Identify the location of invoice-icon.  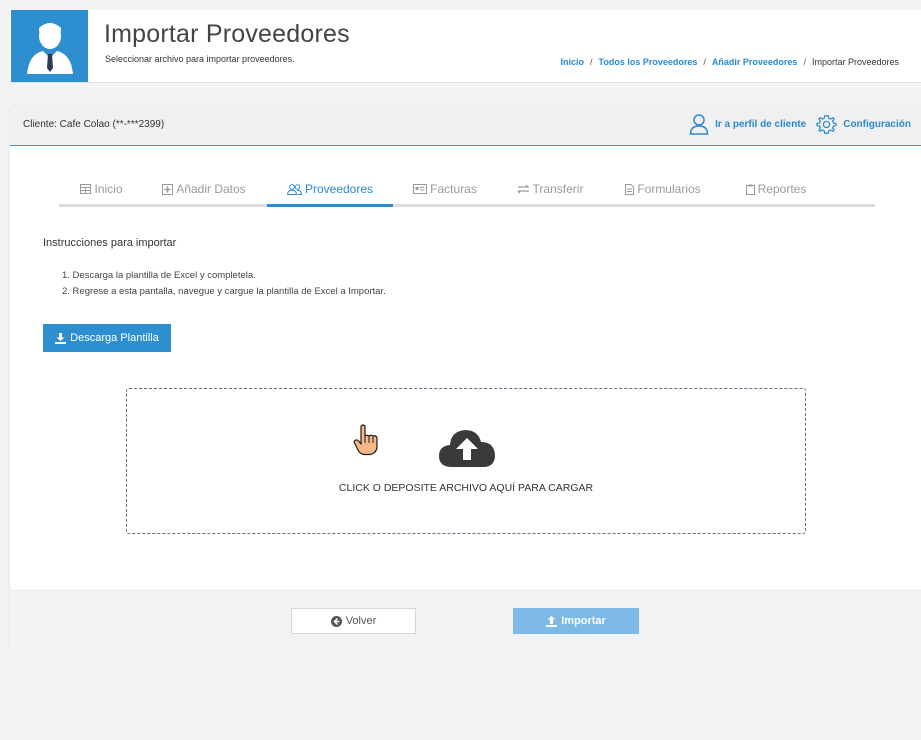
(420, 189).